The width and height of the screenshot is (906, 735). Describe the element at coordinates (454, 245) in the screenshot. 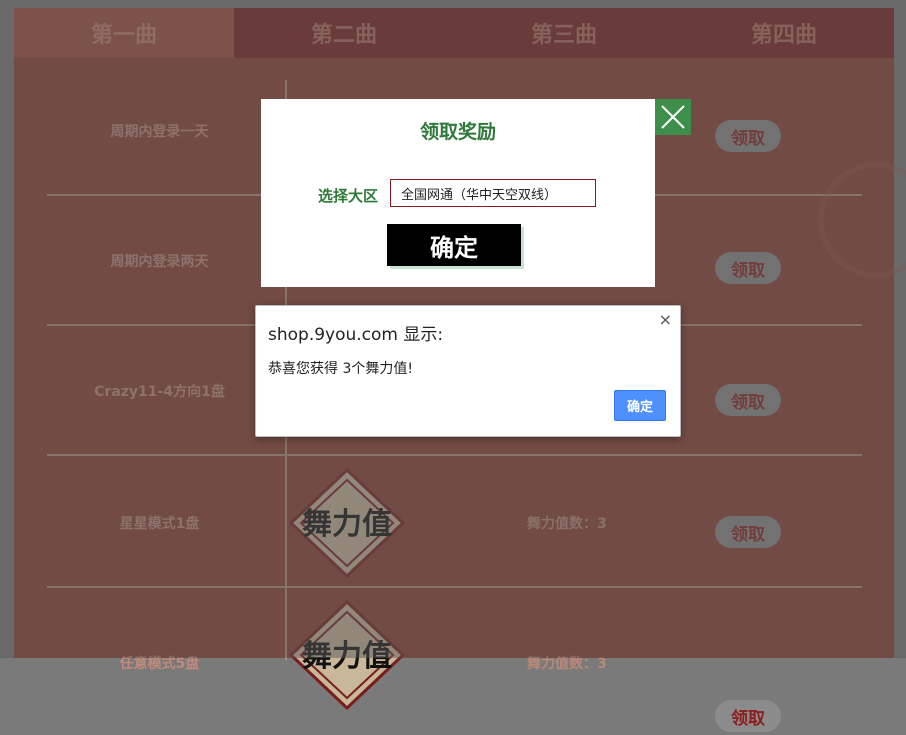

I see `modal-confirm-button: 确定` at that location.